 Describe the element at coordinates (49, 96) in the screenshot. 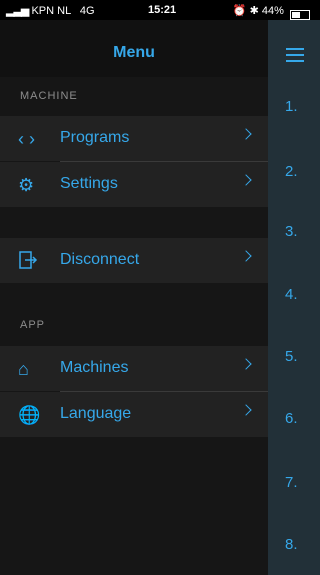

I see `section-label-machine: MACHINE` at that location.